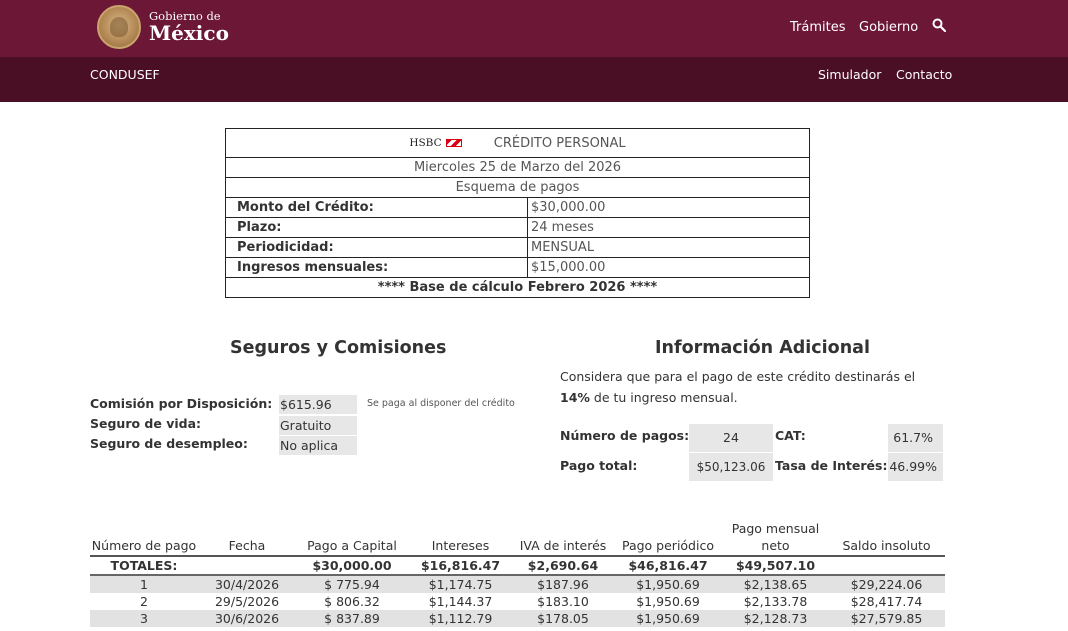 The width and height of the screenshot is (1068, 631). I want to click on hsbc-logo: HSBC, so click(435, 143).